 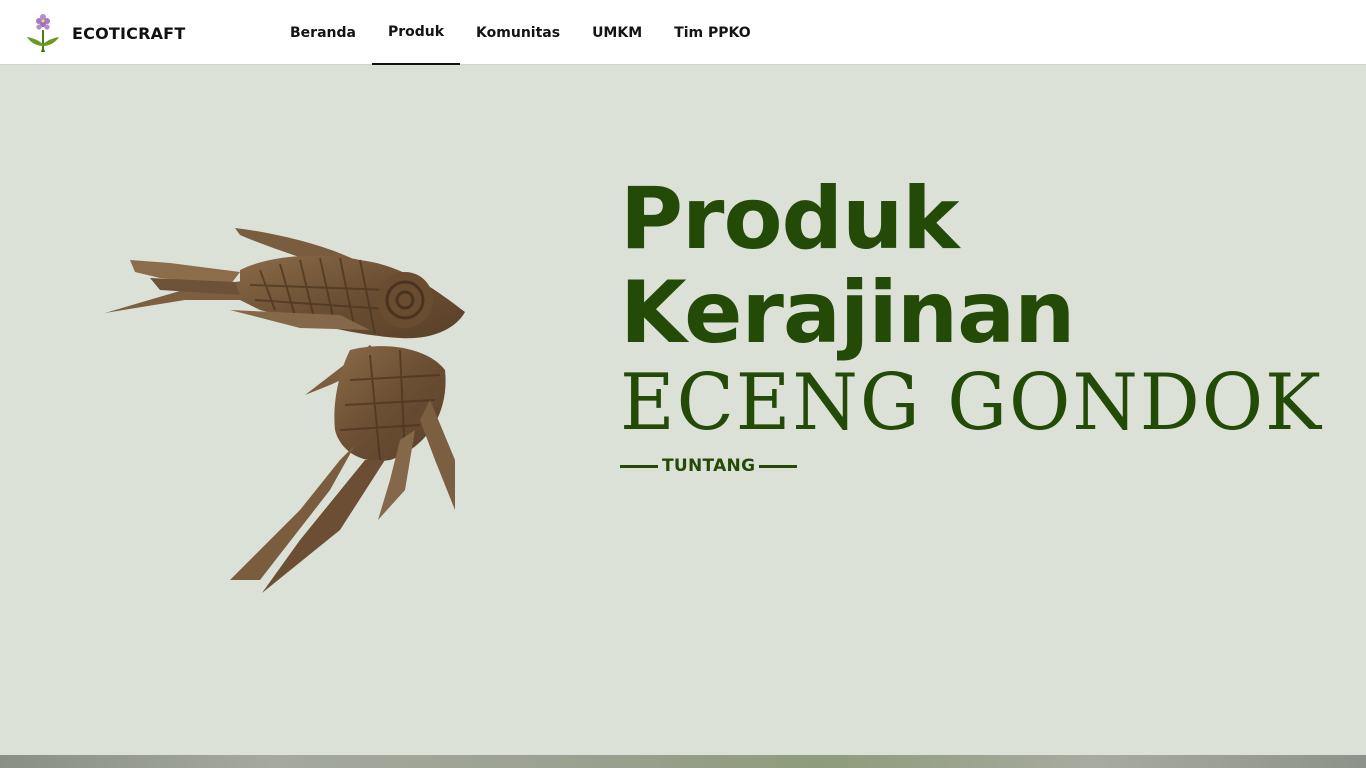 I want to click on nav-link-tim-ppko: Tim PPKO, so click(x=712, y=32).